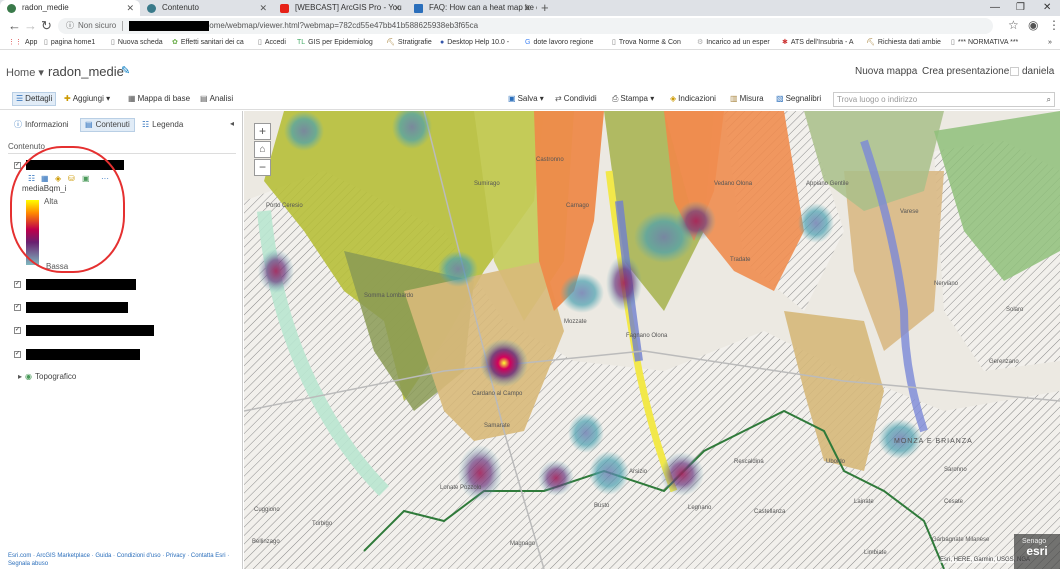  Describe the element at coordinates (180, 7) in the screenshot. I see `tab-label: Contenuto` at that location.